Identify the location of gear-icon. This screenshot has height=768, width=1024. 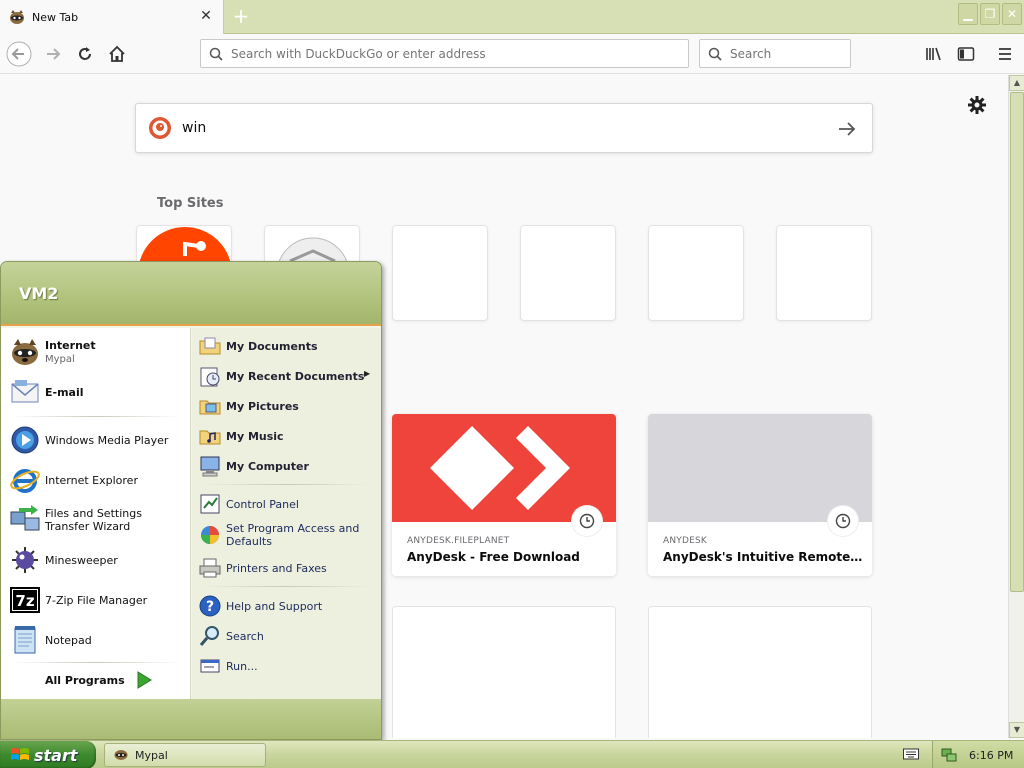
(977, 105).